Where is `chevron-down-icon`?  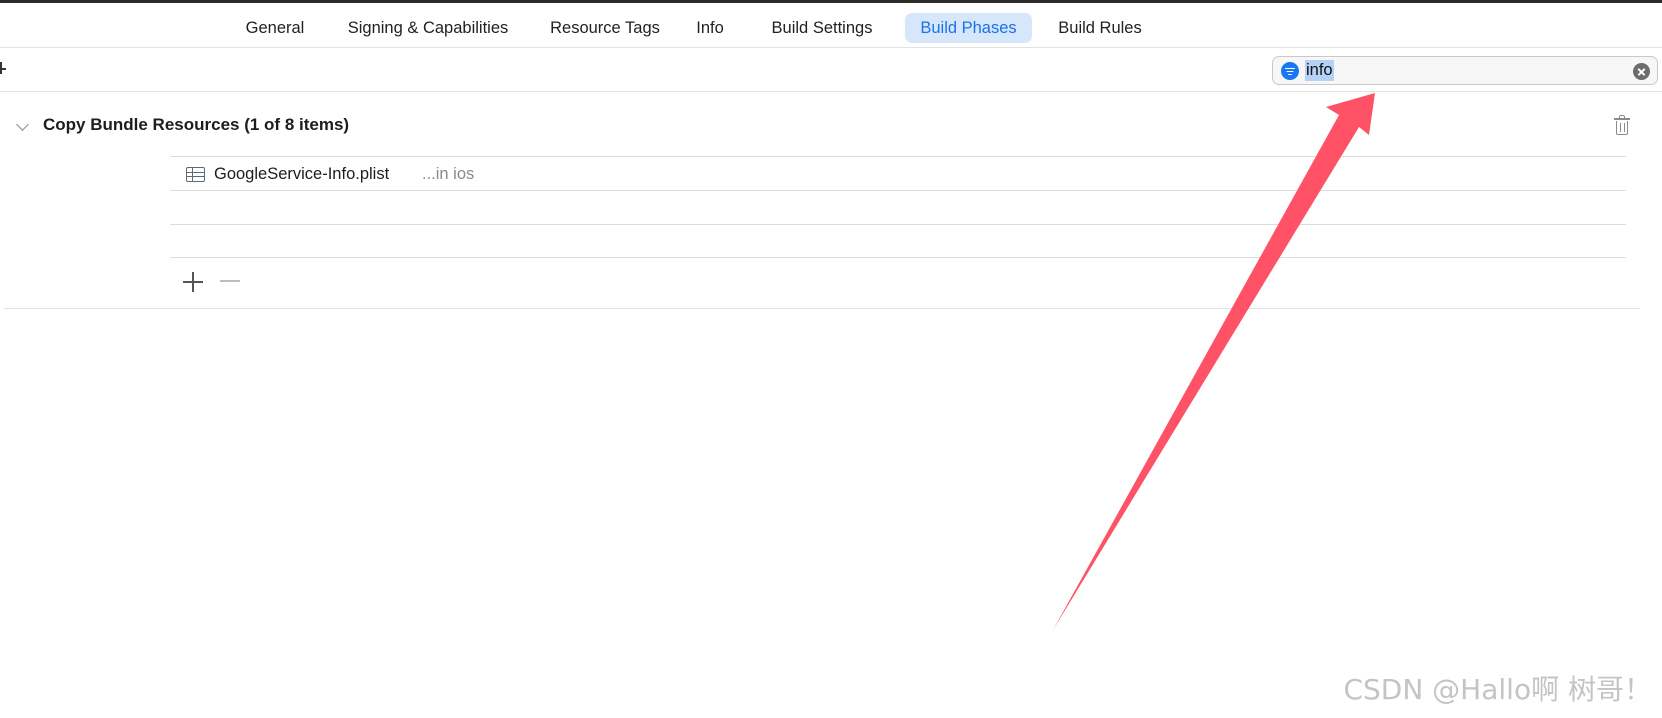
chevron-down-icon is located at coordinates (22, 124).